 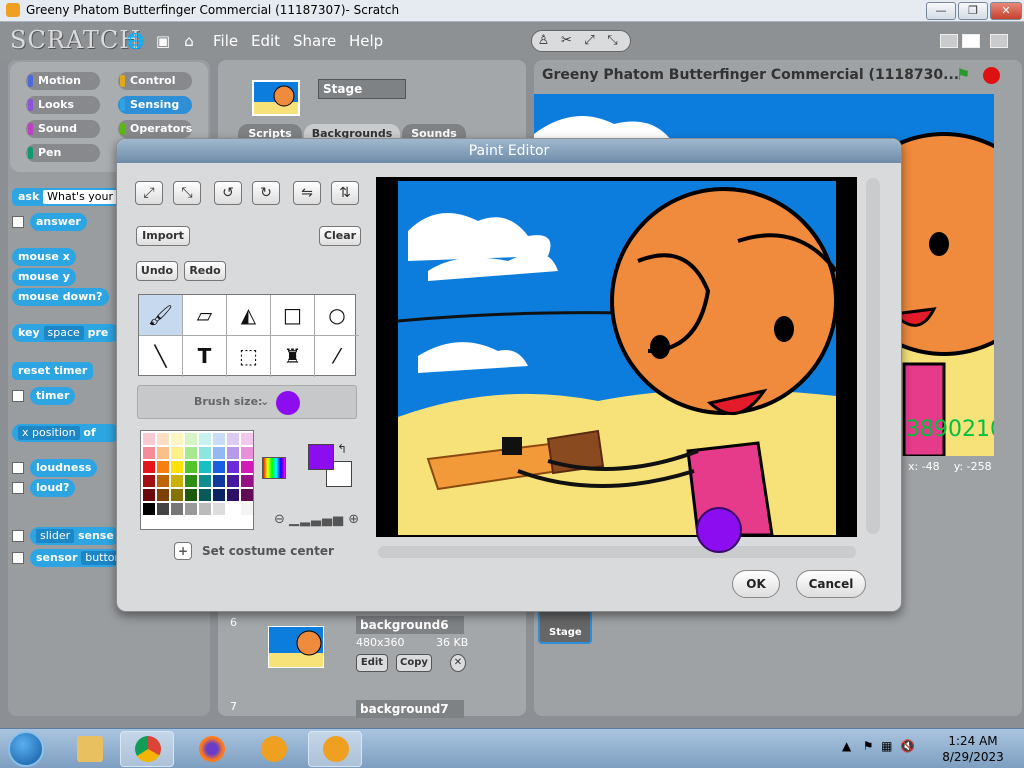 I want to click on category-sound: Sound, so click(x=63, y=129).